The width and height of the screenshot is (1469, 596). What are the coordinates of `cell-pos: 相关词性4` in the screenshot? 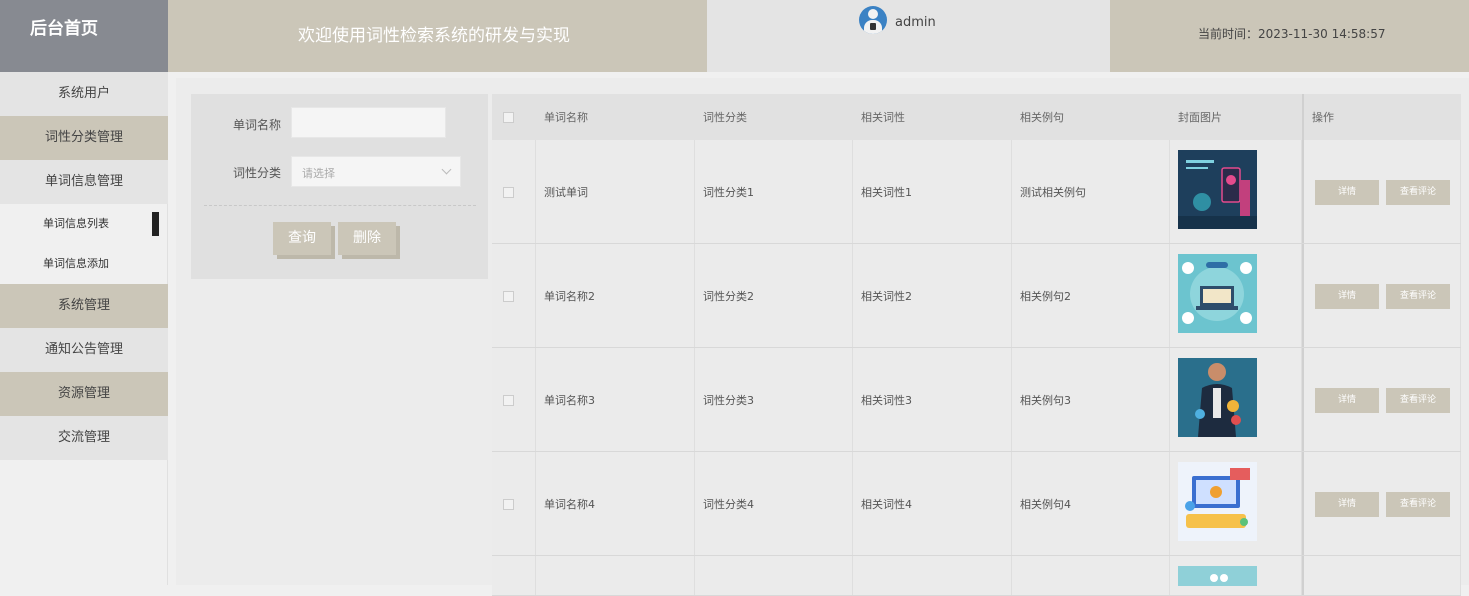 It's located at (886, 504).